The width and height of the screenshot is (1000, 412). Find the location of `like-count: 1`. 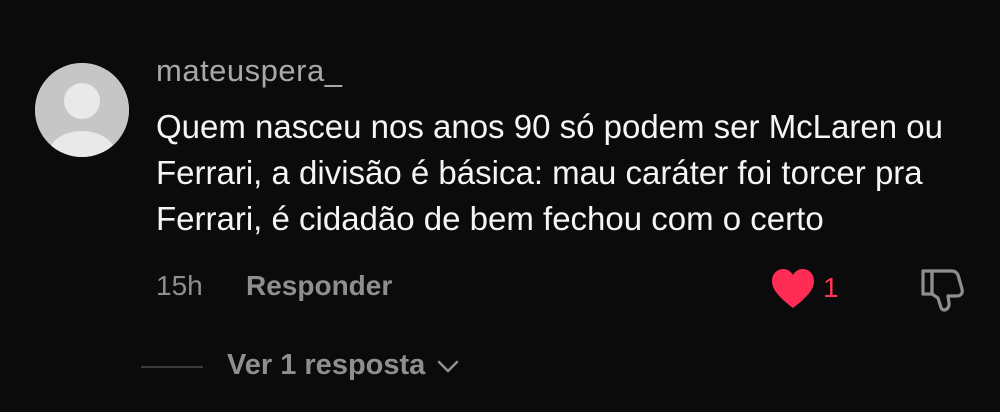

like-count: 1 is located at coordinates (831, 287).